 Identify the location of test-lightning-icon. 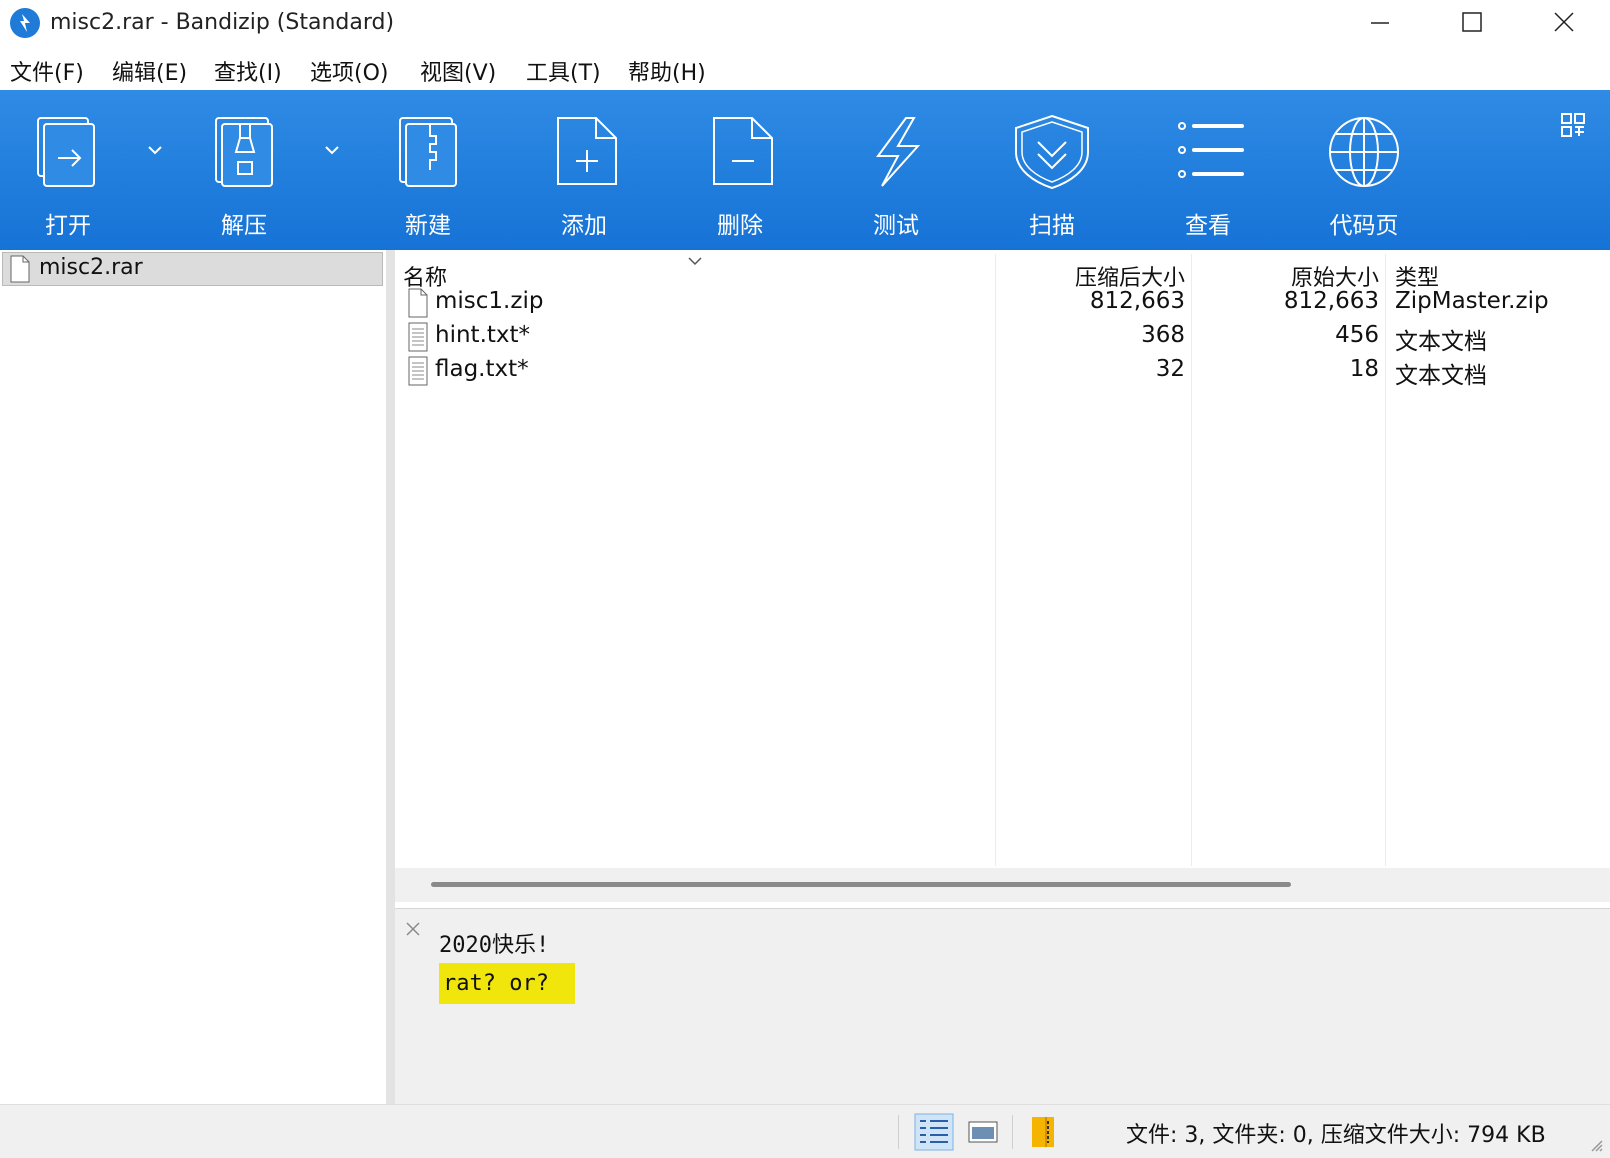
(898, 152).